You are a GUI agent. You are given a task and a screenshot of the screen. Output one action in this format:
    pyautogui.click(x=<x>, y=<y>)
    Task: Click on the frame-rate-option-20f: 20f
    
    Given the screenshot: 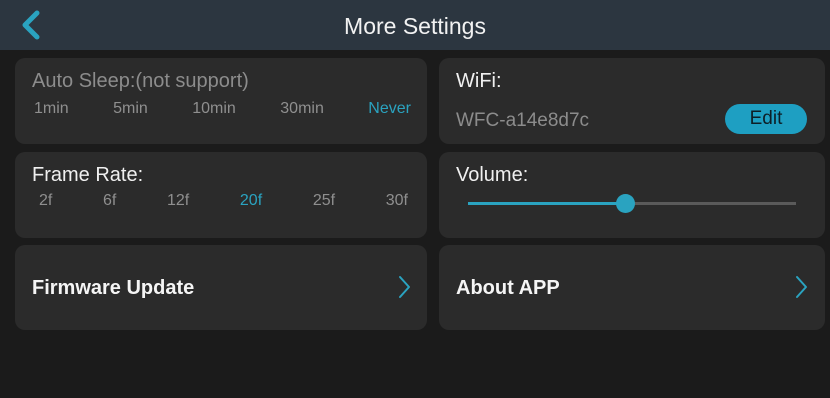 What is the action you would take?
    pyautogui.click(x=251, y=201)
    